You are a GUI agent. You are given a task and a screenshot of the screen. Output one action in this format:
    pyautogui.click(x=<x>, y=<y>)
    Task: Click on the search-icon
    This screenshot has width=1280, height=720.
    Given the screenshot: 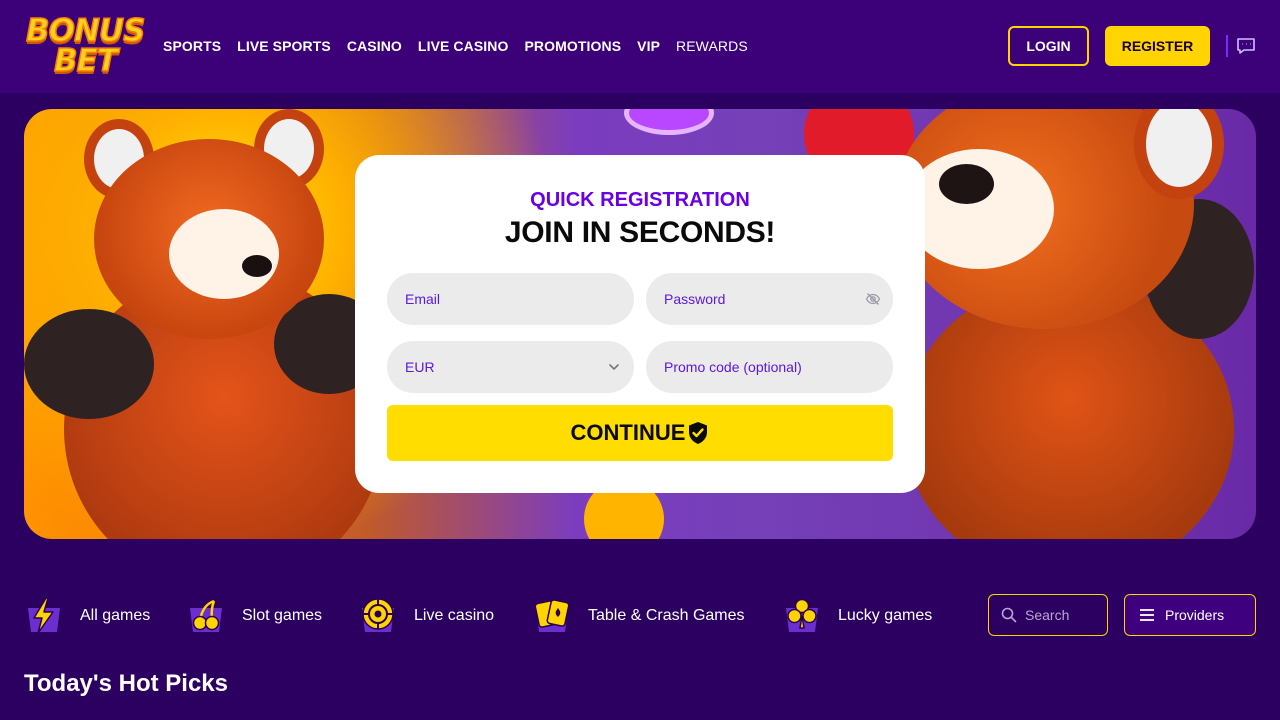 What is the action you would take?
    pyautogui.click(x=1009, y=615)
    